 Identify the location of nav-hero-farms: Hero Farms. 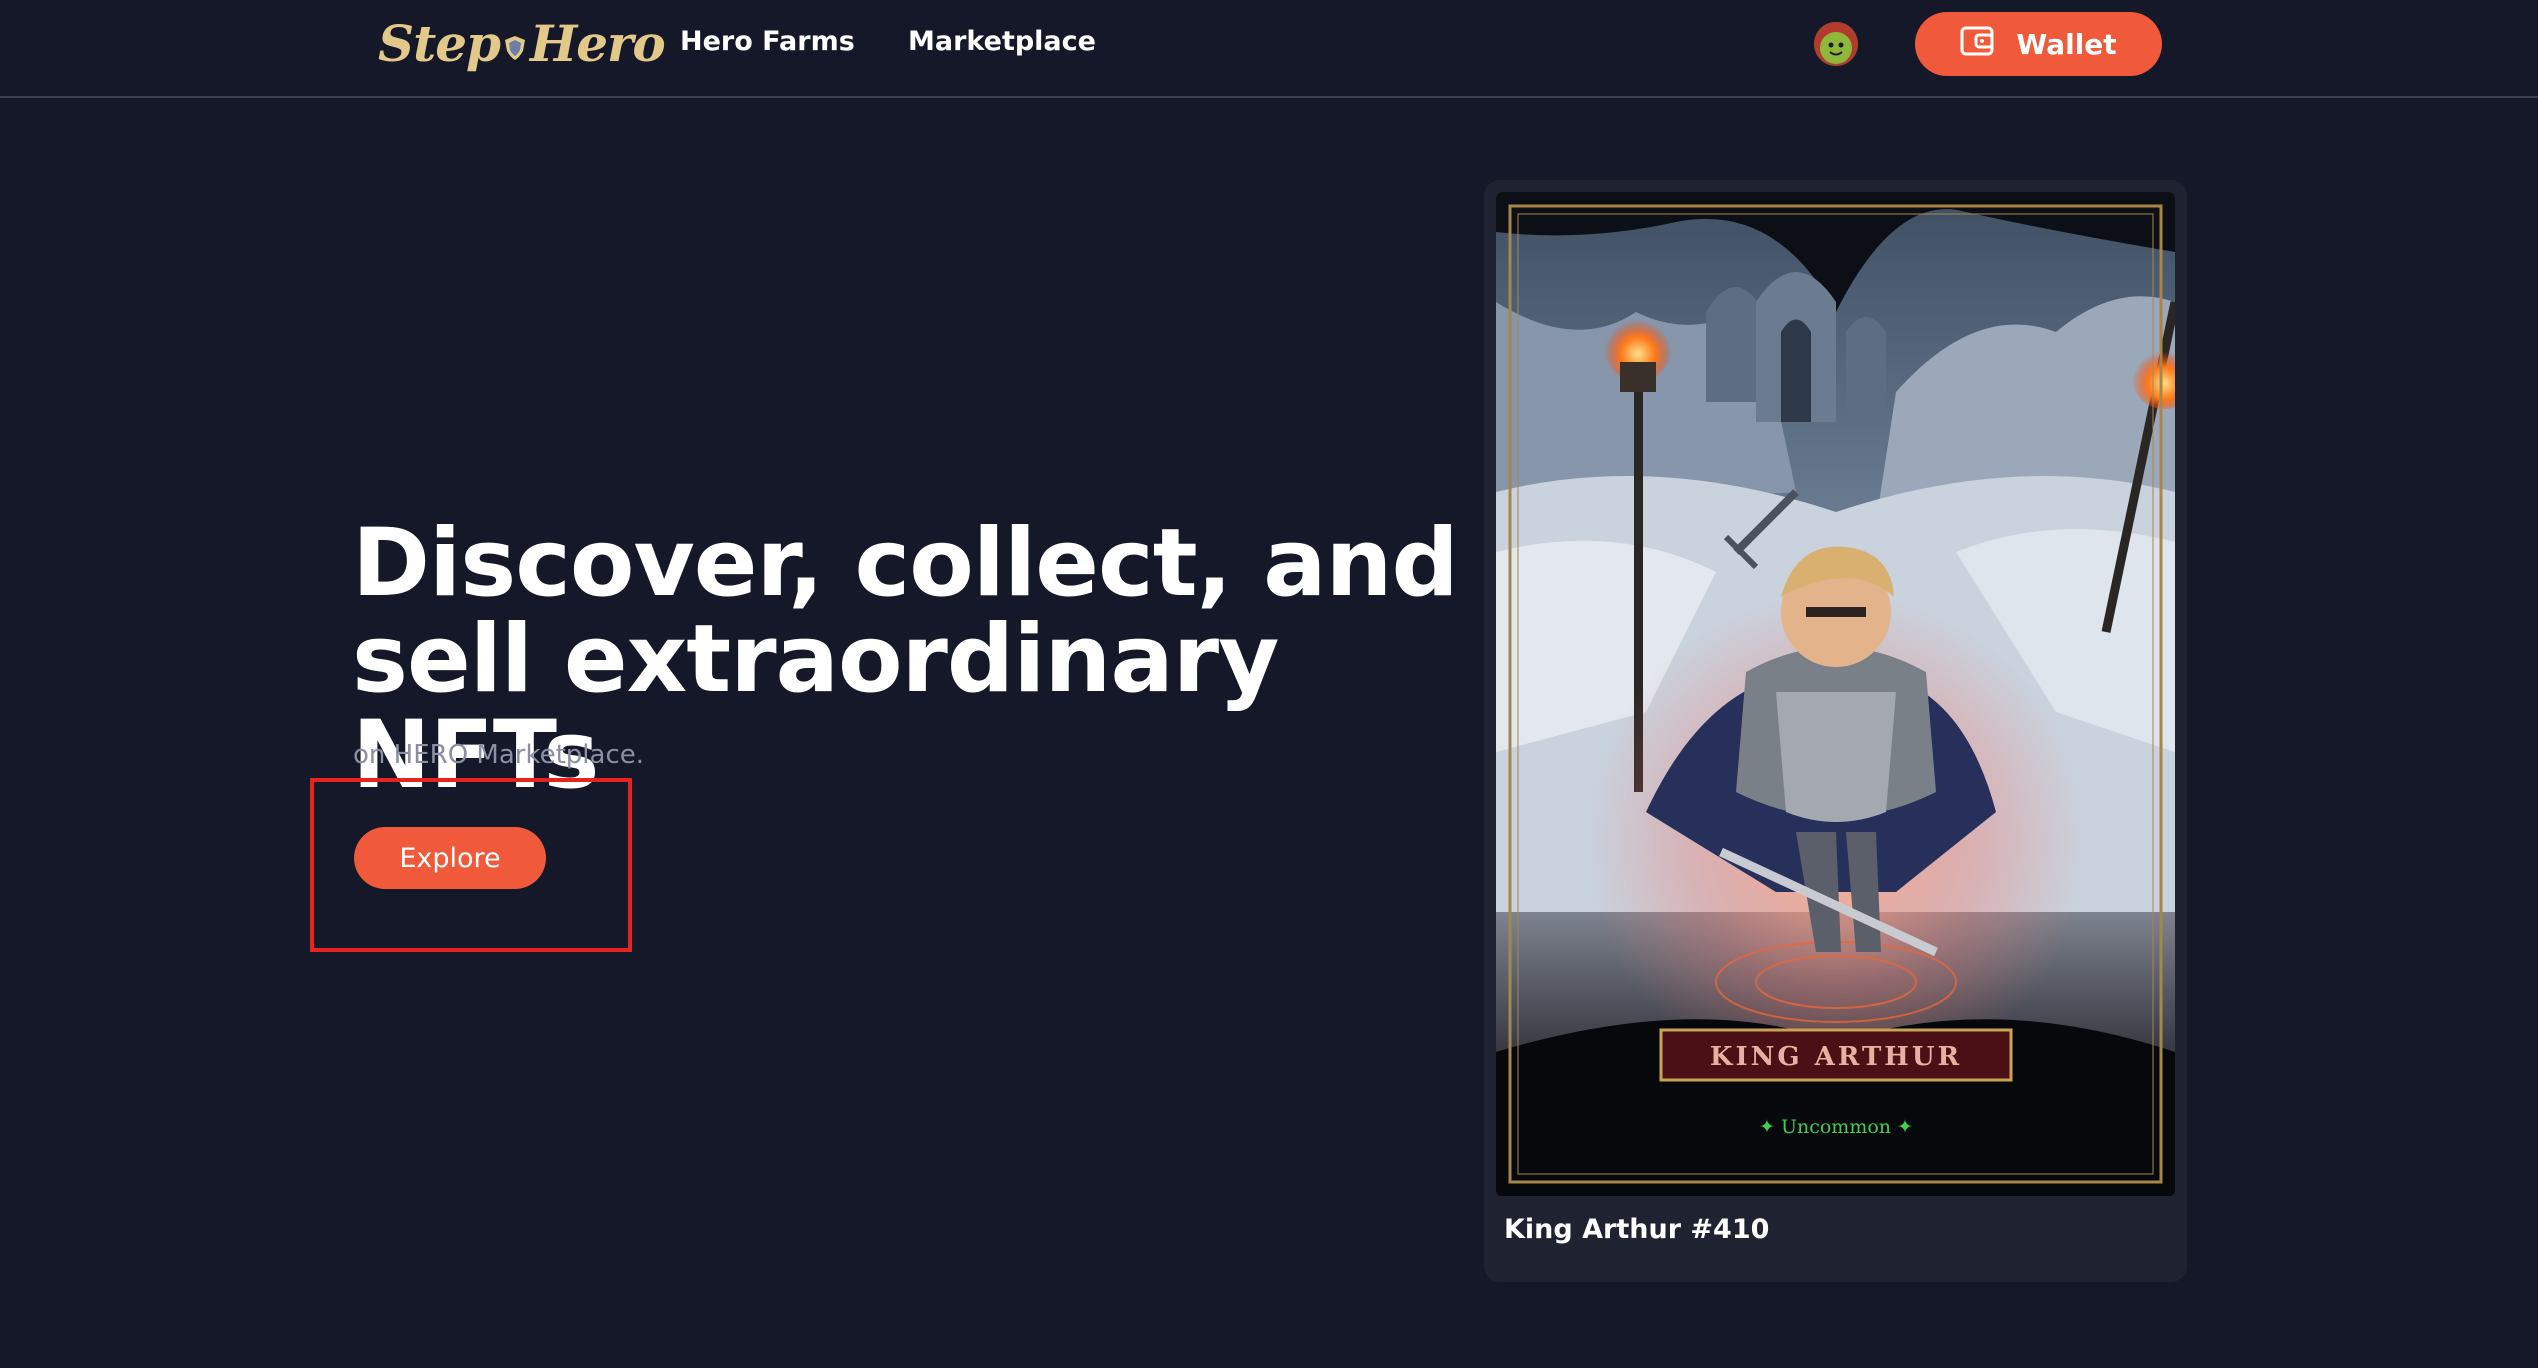
(767, 41).